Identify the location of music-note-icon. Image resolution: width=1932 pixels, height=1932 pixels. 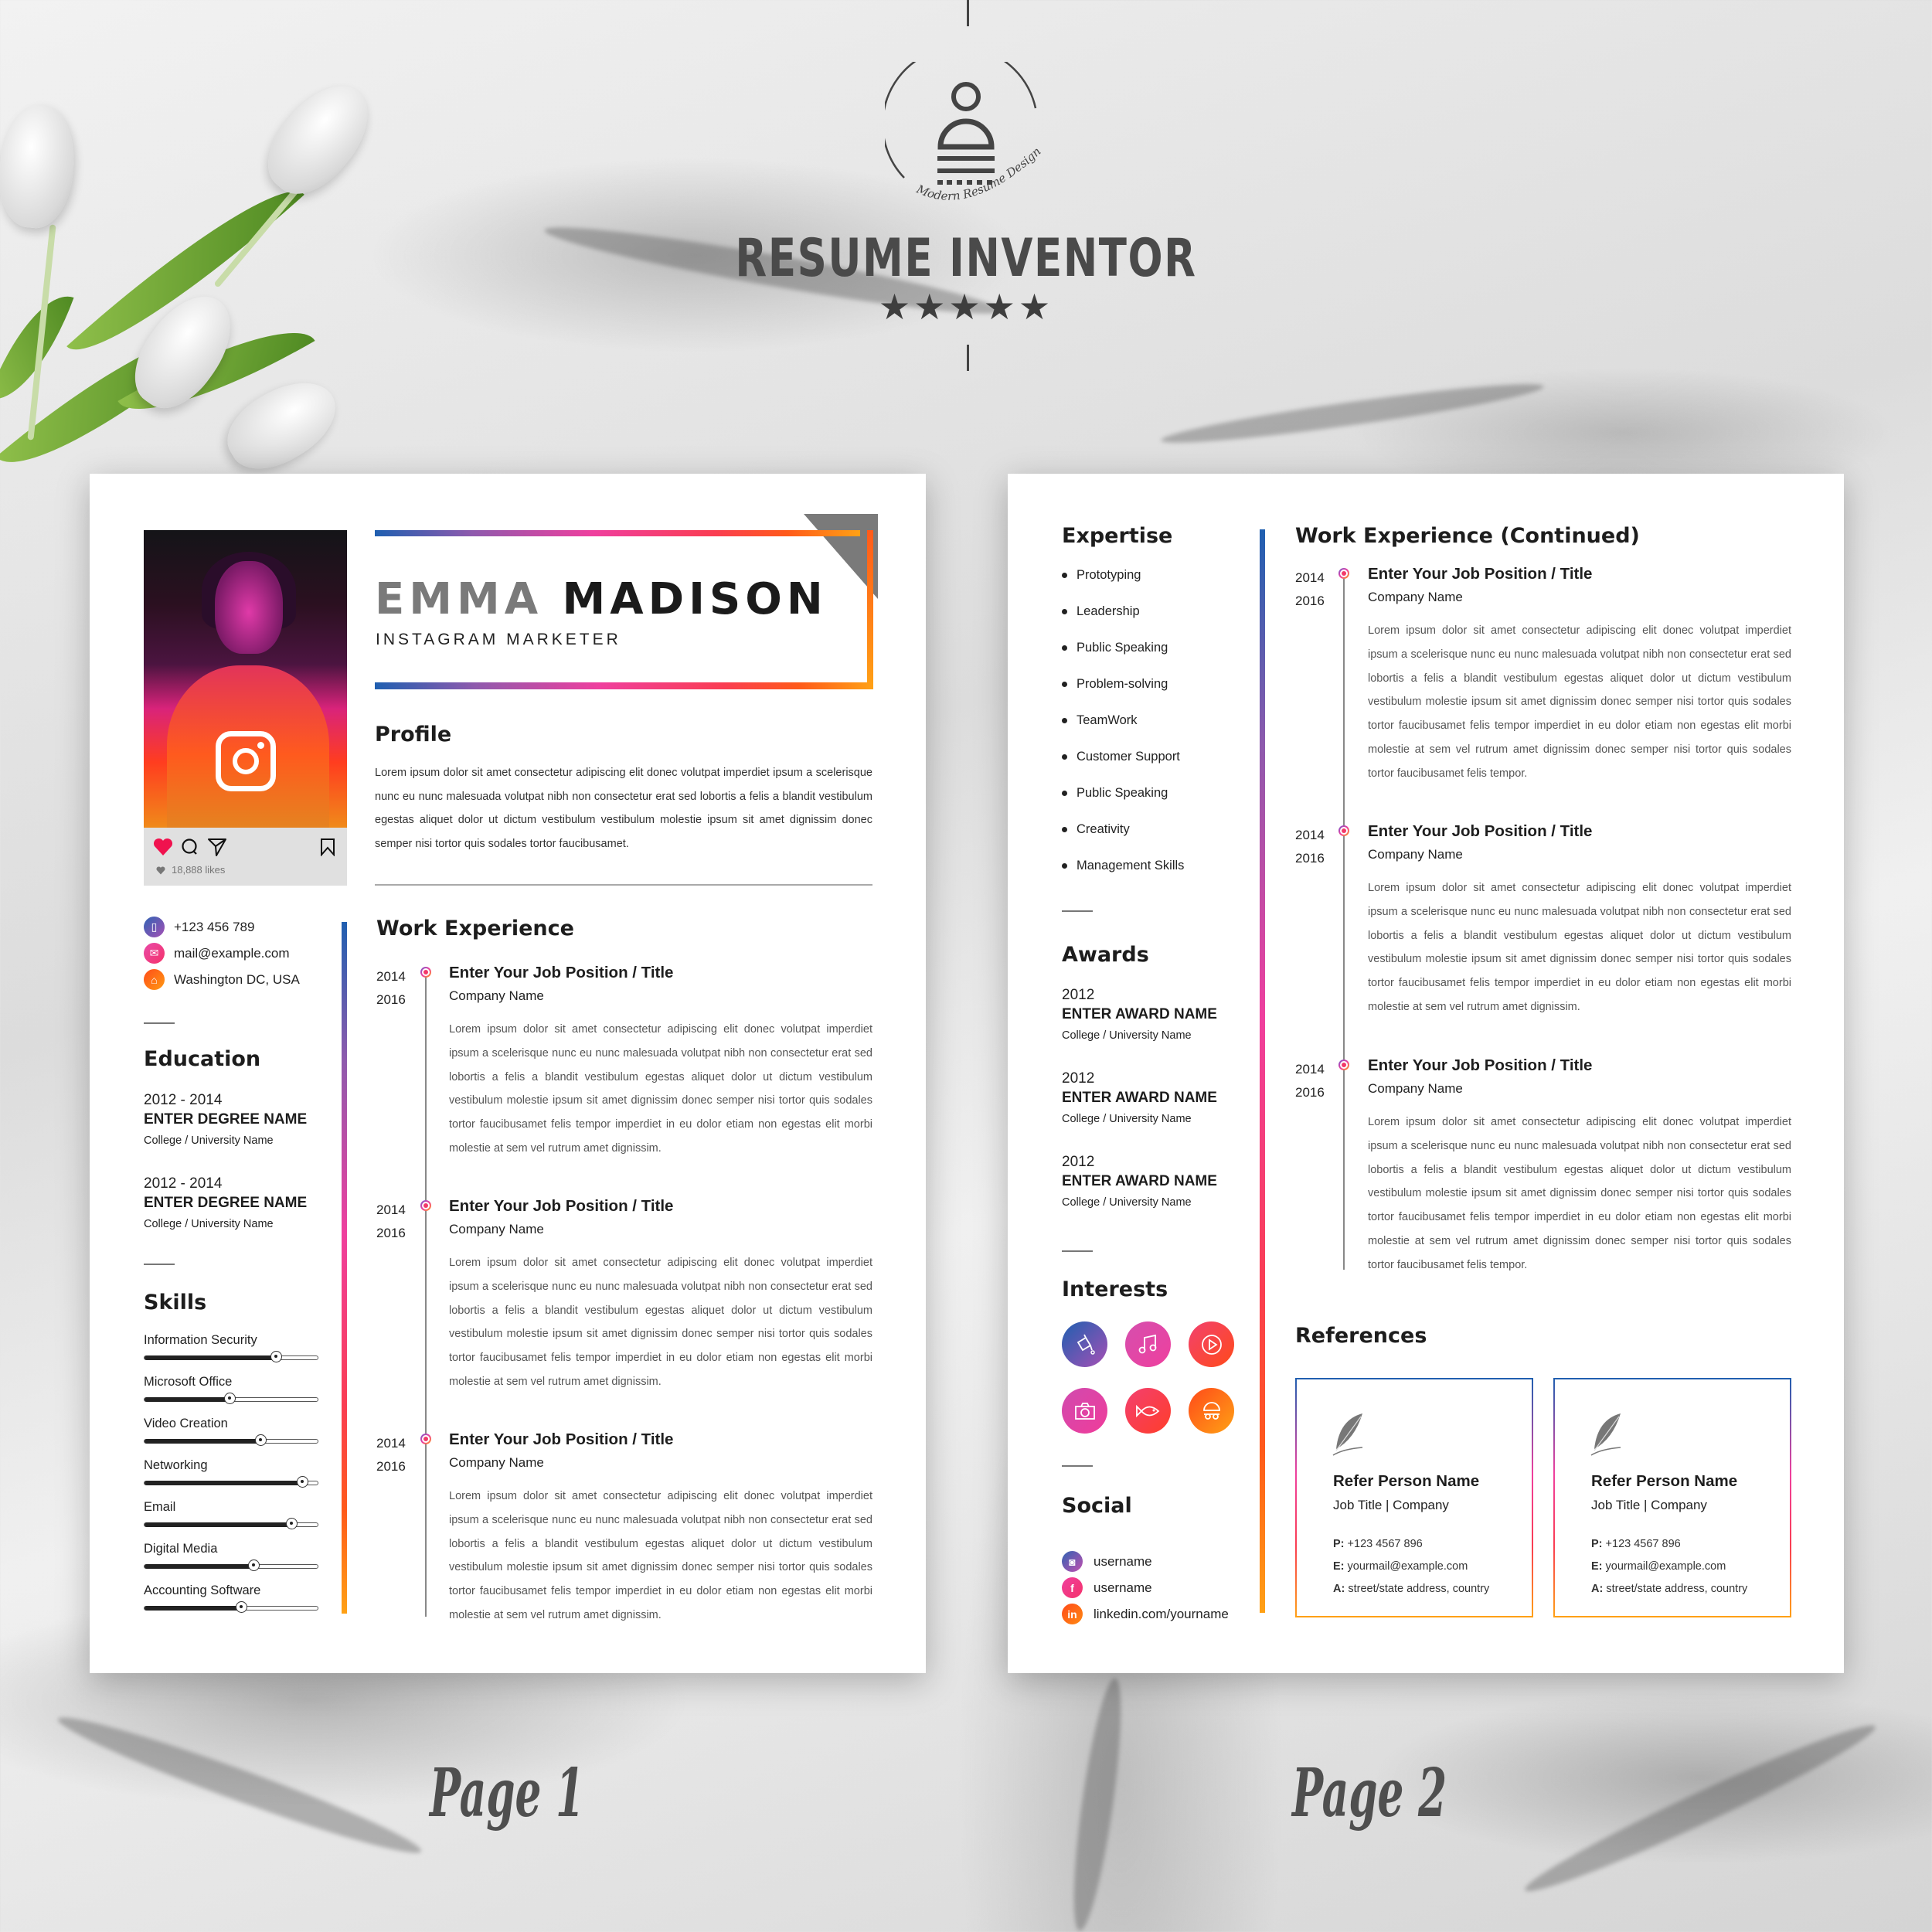
(1148, 1344).